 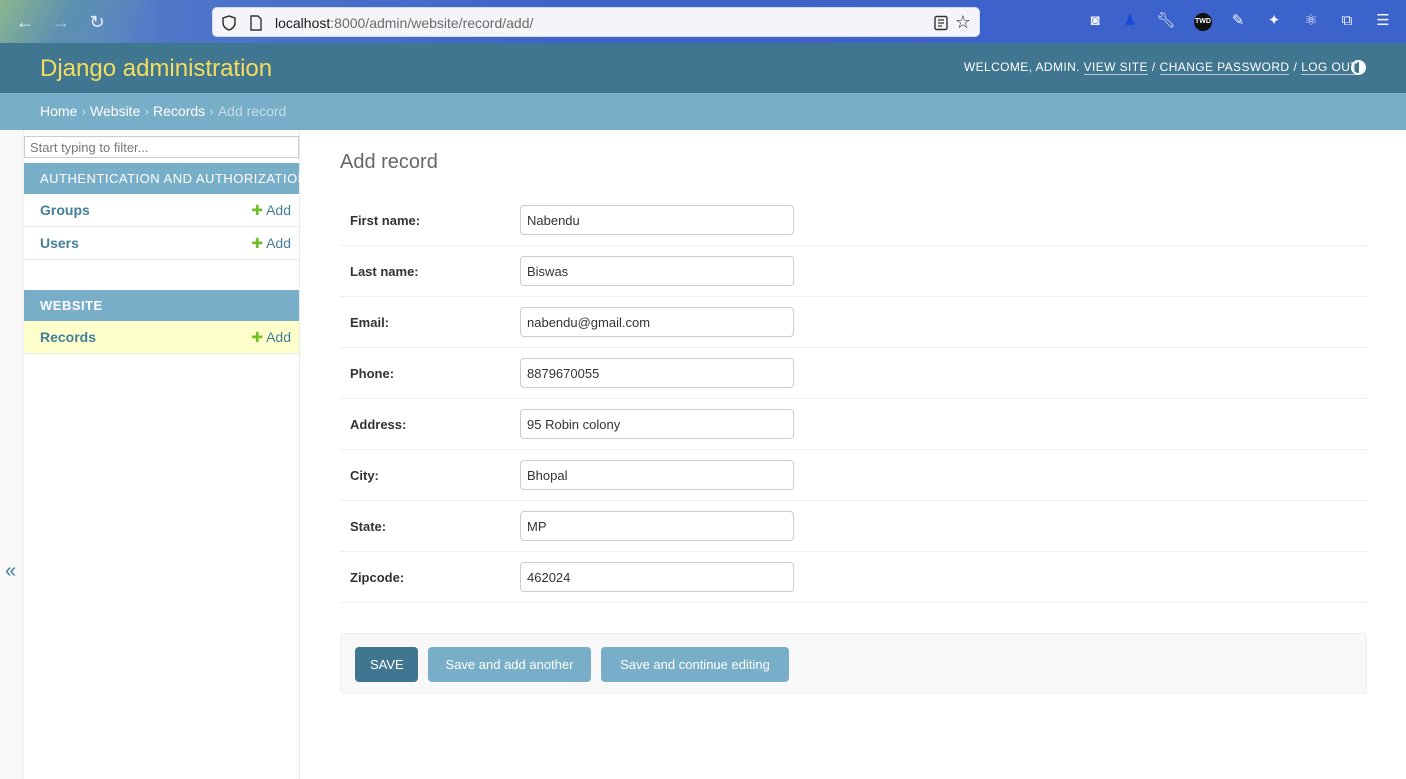 I want to click on sidebar-item-users: Users ✚ Add, so click(x=161, y=243).